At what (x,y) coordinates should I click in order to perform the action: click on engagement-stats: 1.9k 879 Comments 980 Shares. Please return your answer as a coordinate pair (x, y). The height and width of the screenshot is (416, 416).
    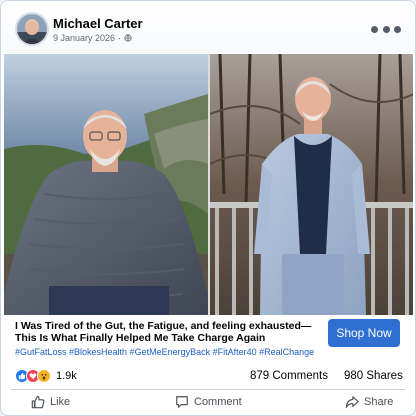
    Looking at the image, I should click on (208, 376).